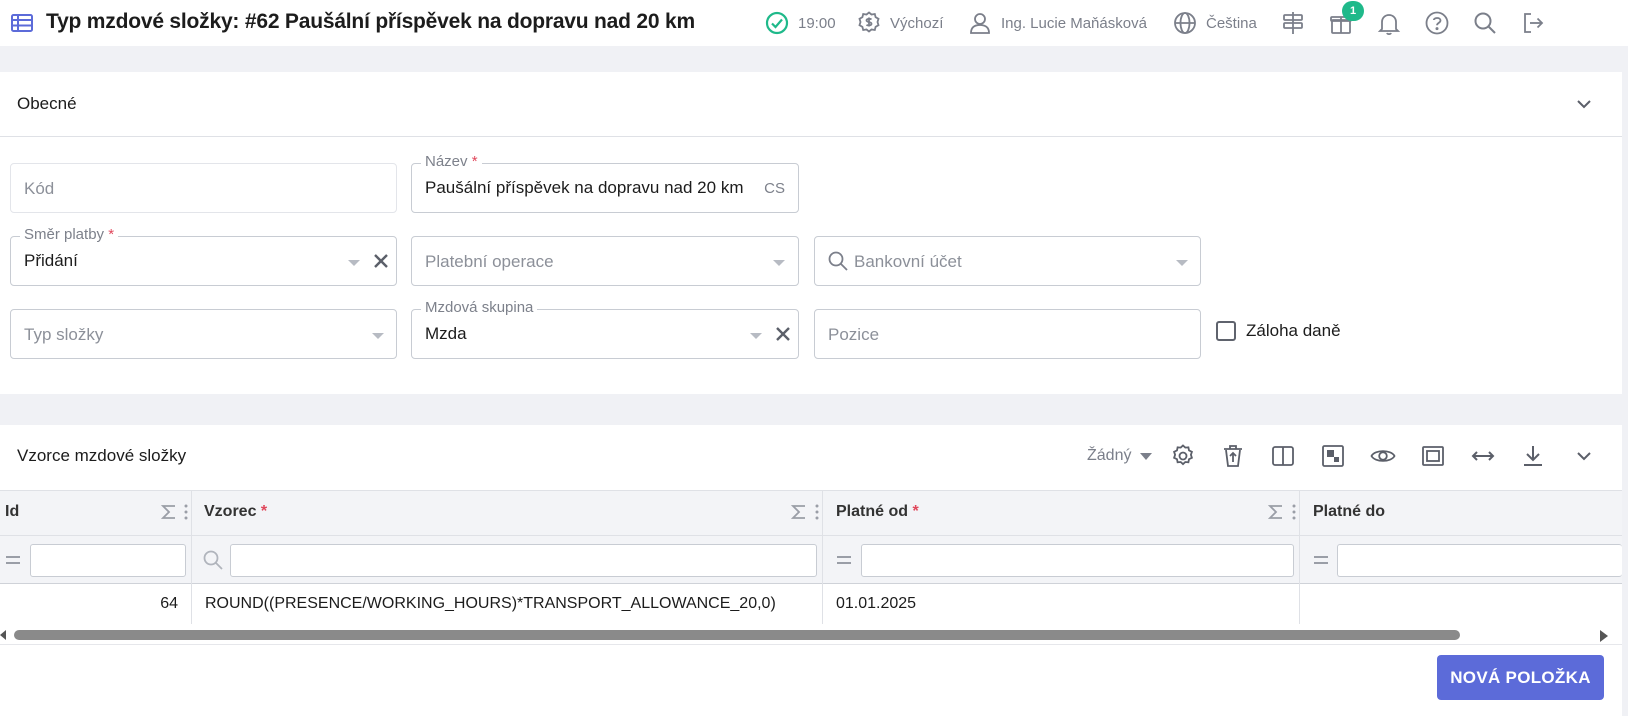 The height and width of the screenshot is (716, 1628). Describe the element at coordinates (523, 560) in the screenshot. I see `formula-filter-input` at that location.